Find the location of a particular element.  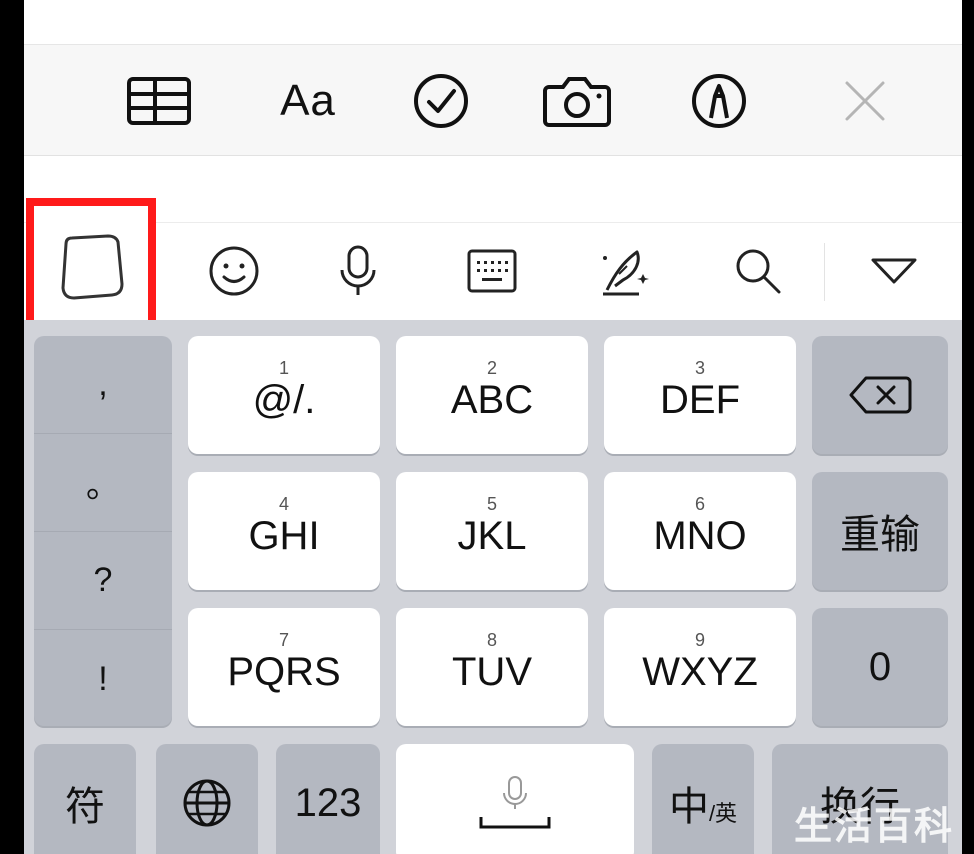

ime-toolbar is located at coordinates (493, 270).